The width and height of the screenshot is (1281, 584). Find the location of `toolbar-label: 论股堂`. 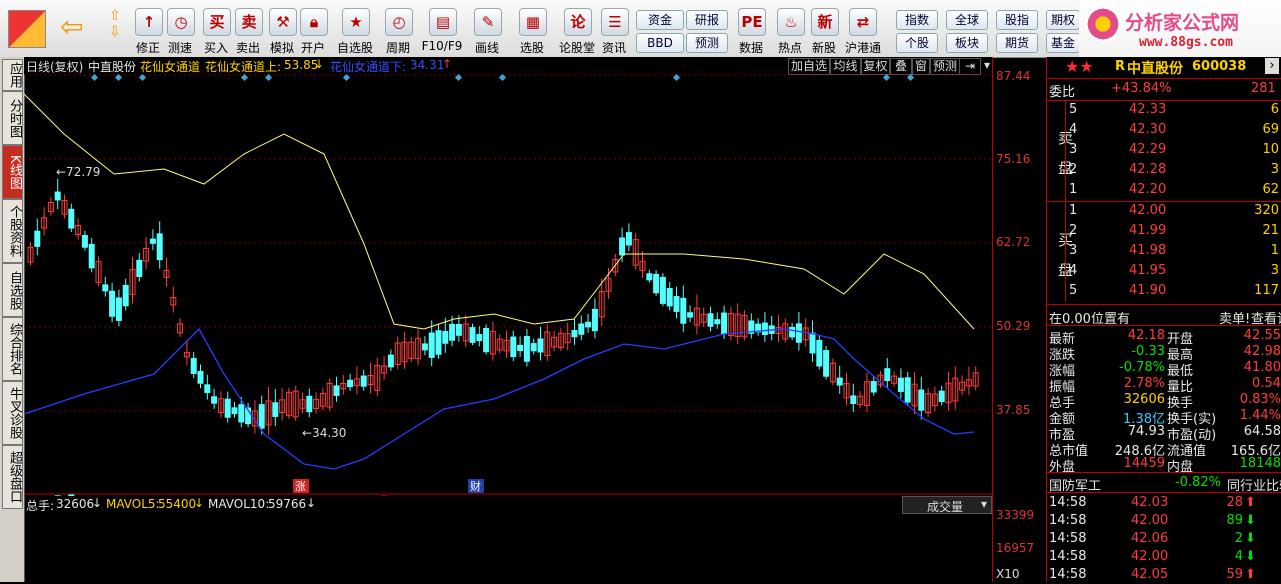

toolbar-label: 论股堂 is located at coordinates (577, 47).